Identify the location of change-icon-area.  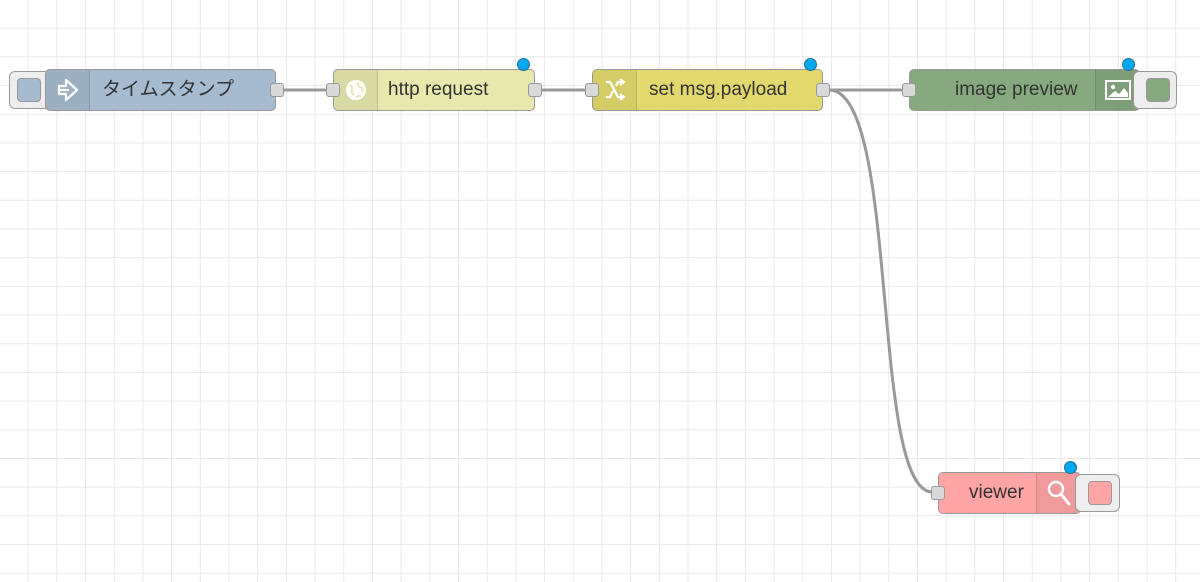
(615, 90).